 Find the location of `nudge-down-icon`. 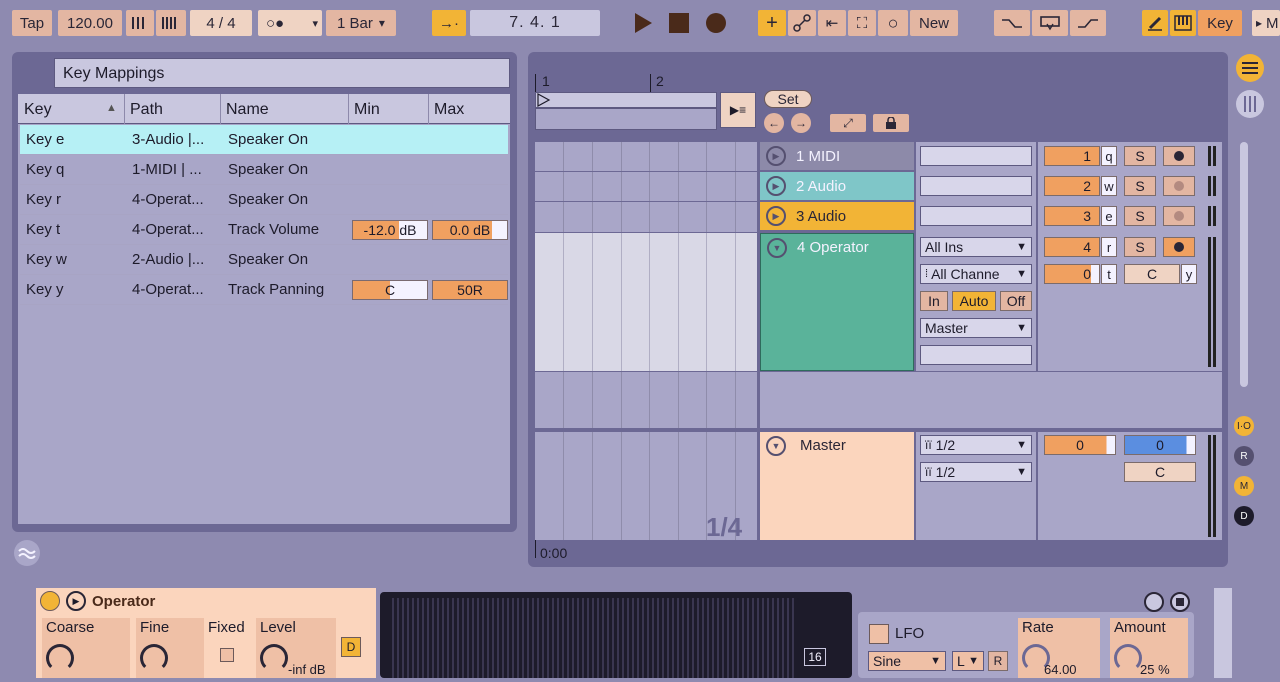

nudge-down-icon is located at coordinates (140, 23).